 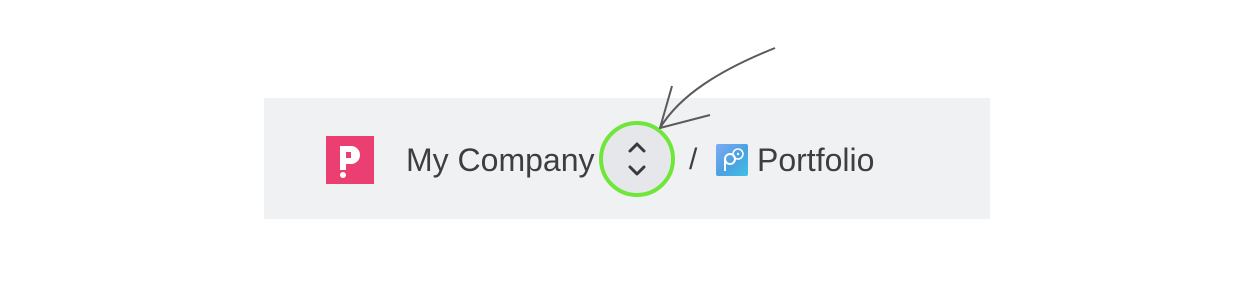 What do you see at coordinates (815, 160) in the screenshot?
I see `project-name: Portfolio` at bounding box center [815, 160].